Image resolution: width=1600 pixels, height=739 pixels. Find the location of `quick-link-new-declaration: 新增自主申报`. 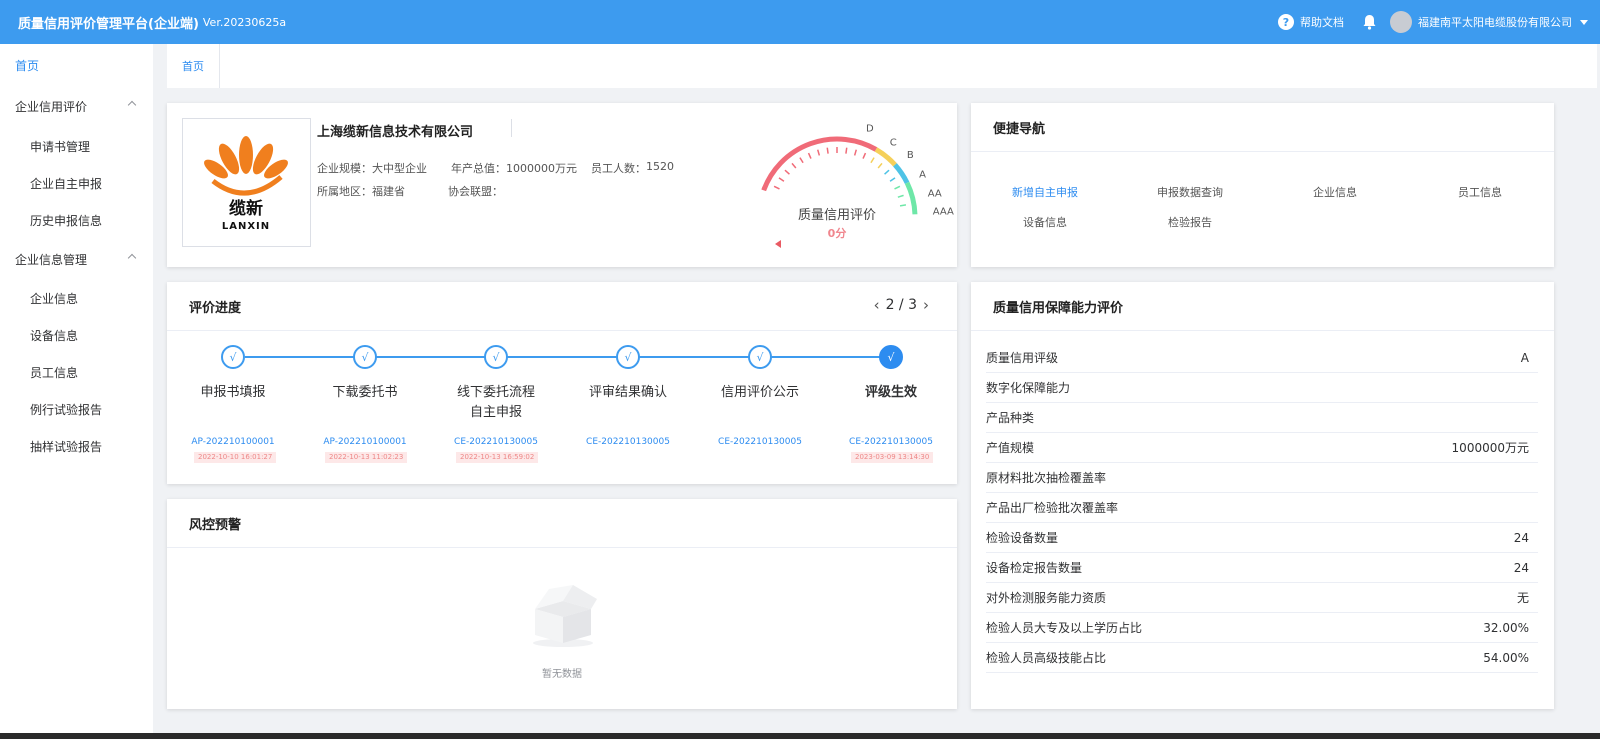

quick-link-new-declaration: 新增自主申报 is located at coordinates (1045, 192).